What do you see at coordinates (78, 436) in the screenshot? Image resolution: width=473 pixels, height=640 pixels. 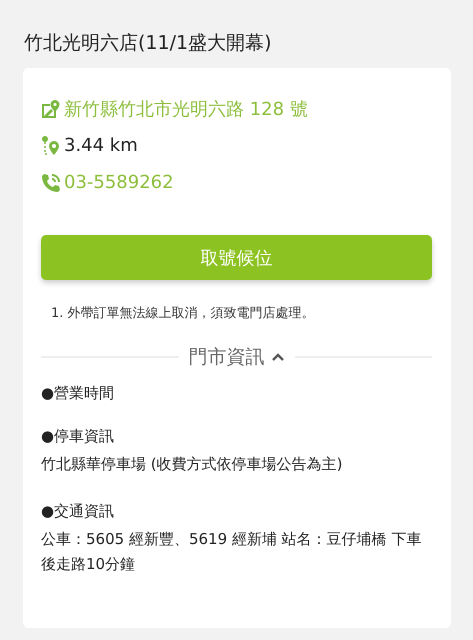 I see `section-heading: ●停車資訊` at bounding box center [78, 436].